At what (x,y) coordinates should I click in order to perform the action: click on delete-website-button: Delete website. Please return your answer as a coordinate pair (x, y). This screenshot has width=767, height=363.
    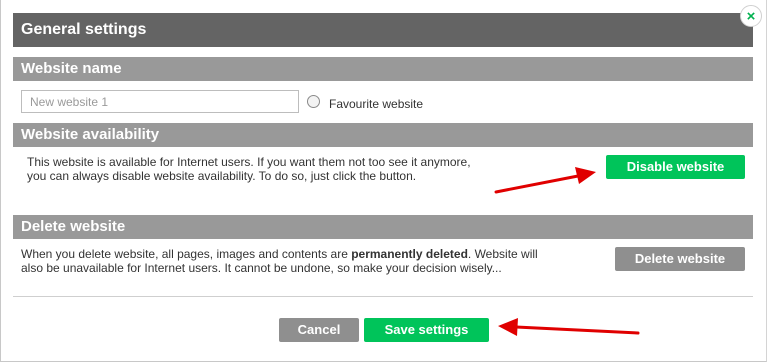
    Looking at the image, I should click on (680, 259).